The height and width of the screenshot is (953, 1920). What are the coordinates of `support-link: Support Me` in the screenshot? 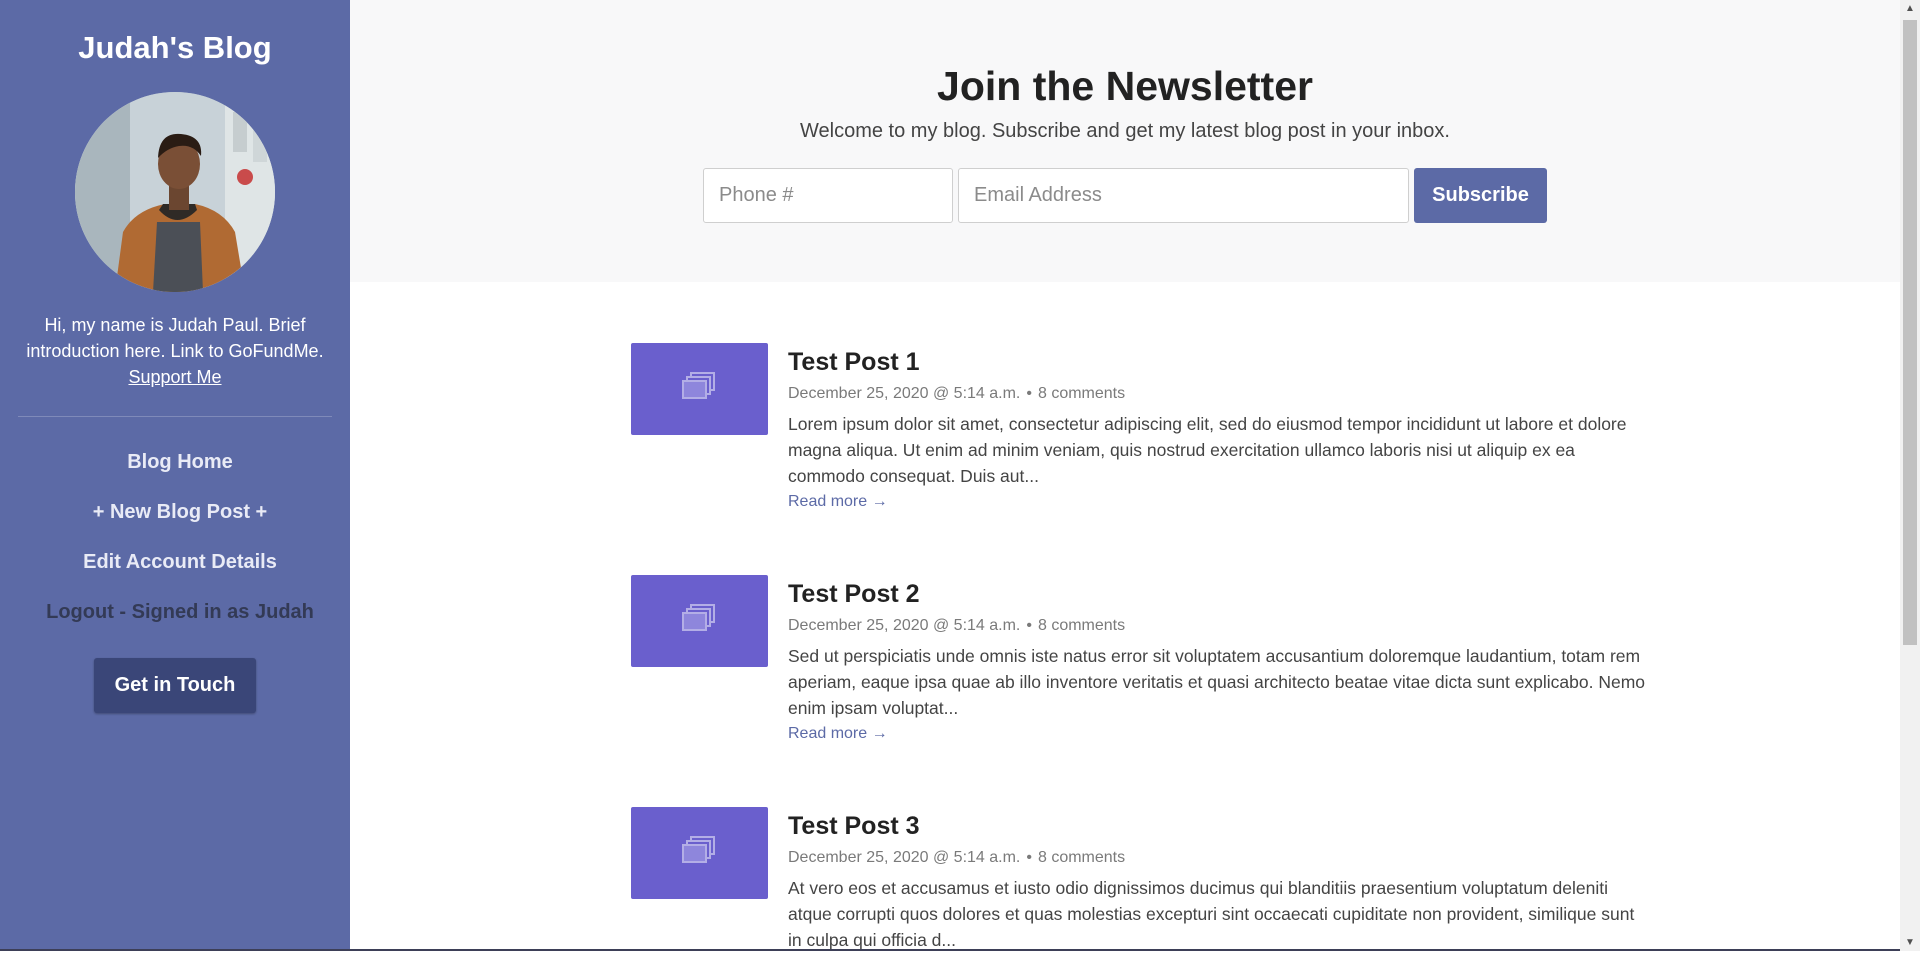 It's located at (174, 377).